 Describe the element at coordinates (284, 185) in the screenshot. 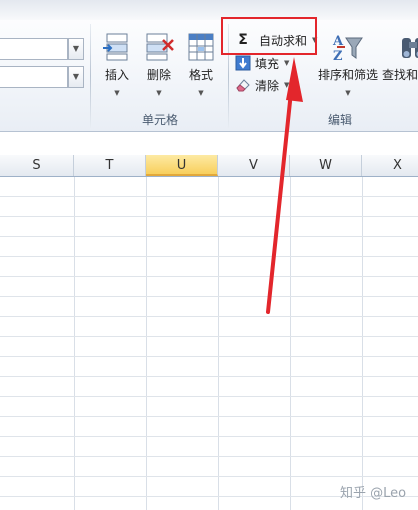

I see `annotation-arrow` at that location.